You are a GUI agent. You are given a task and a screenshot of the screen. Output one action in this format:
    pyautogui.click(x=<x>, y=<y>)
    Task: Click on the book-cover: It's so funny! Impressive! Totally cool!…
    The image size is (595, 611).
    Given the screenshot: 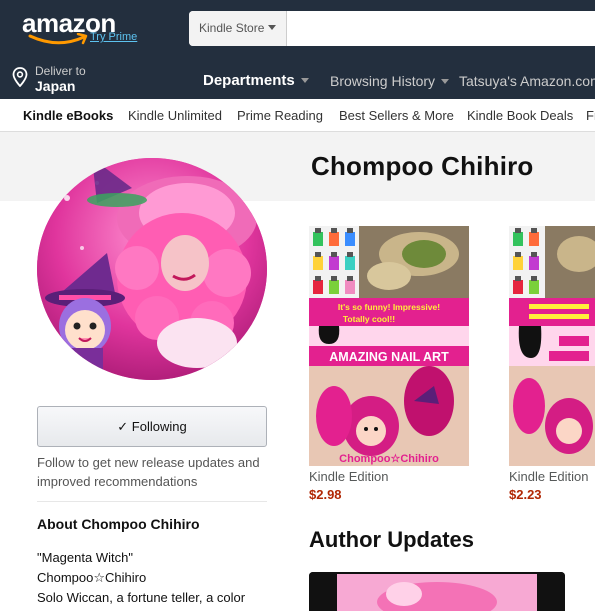 What is the action you would take?
    pyautogui.click(x=389, y=346)
    